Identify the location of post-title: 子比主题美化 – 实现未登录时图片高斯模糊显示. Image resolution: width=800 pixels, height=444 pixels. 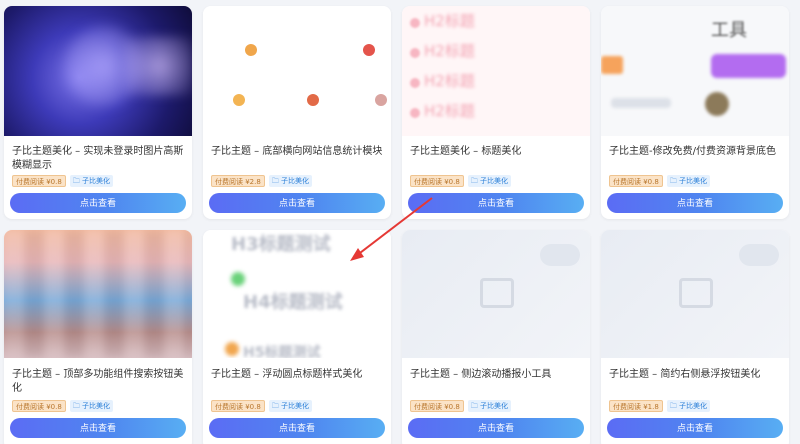
(98, 159).